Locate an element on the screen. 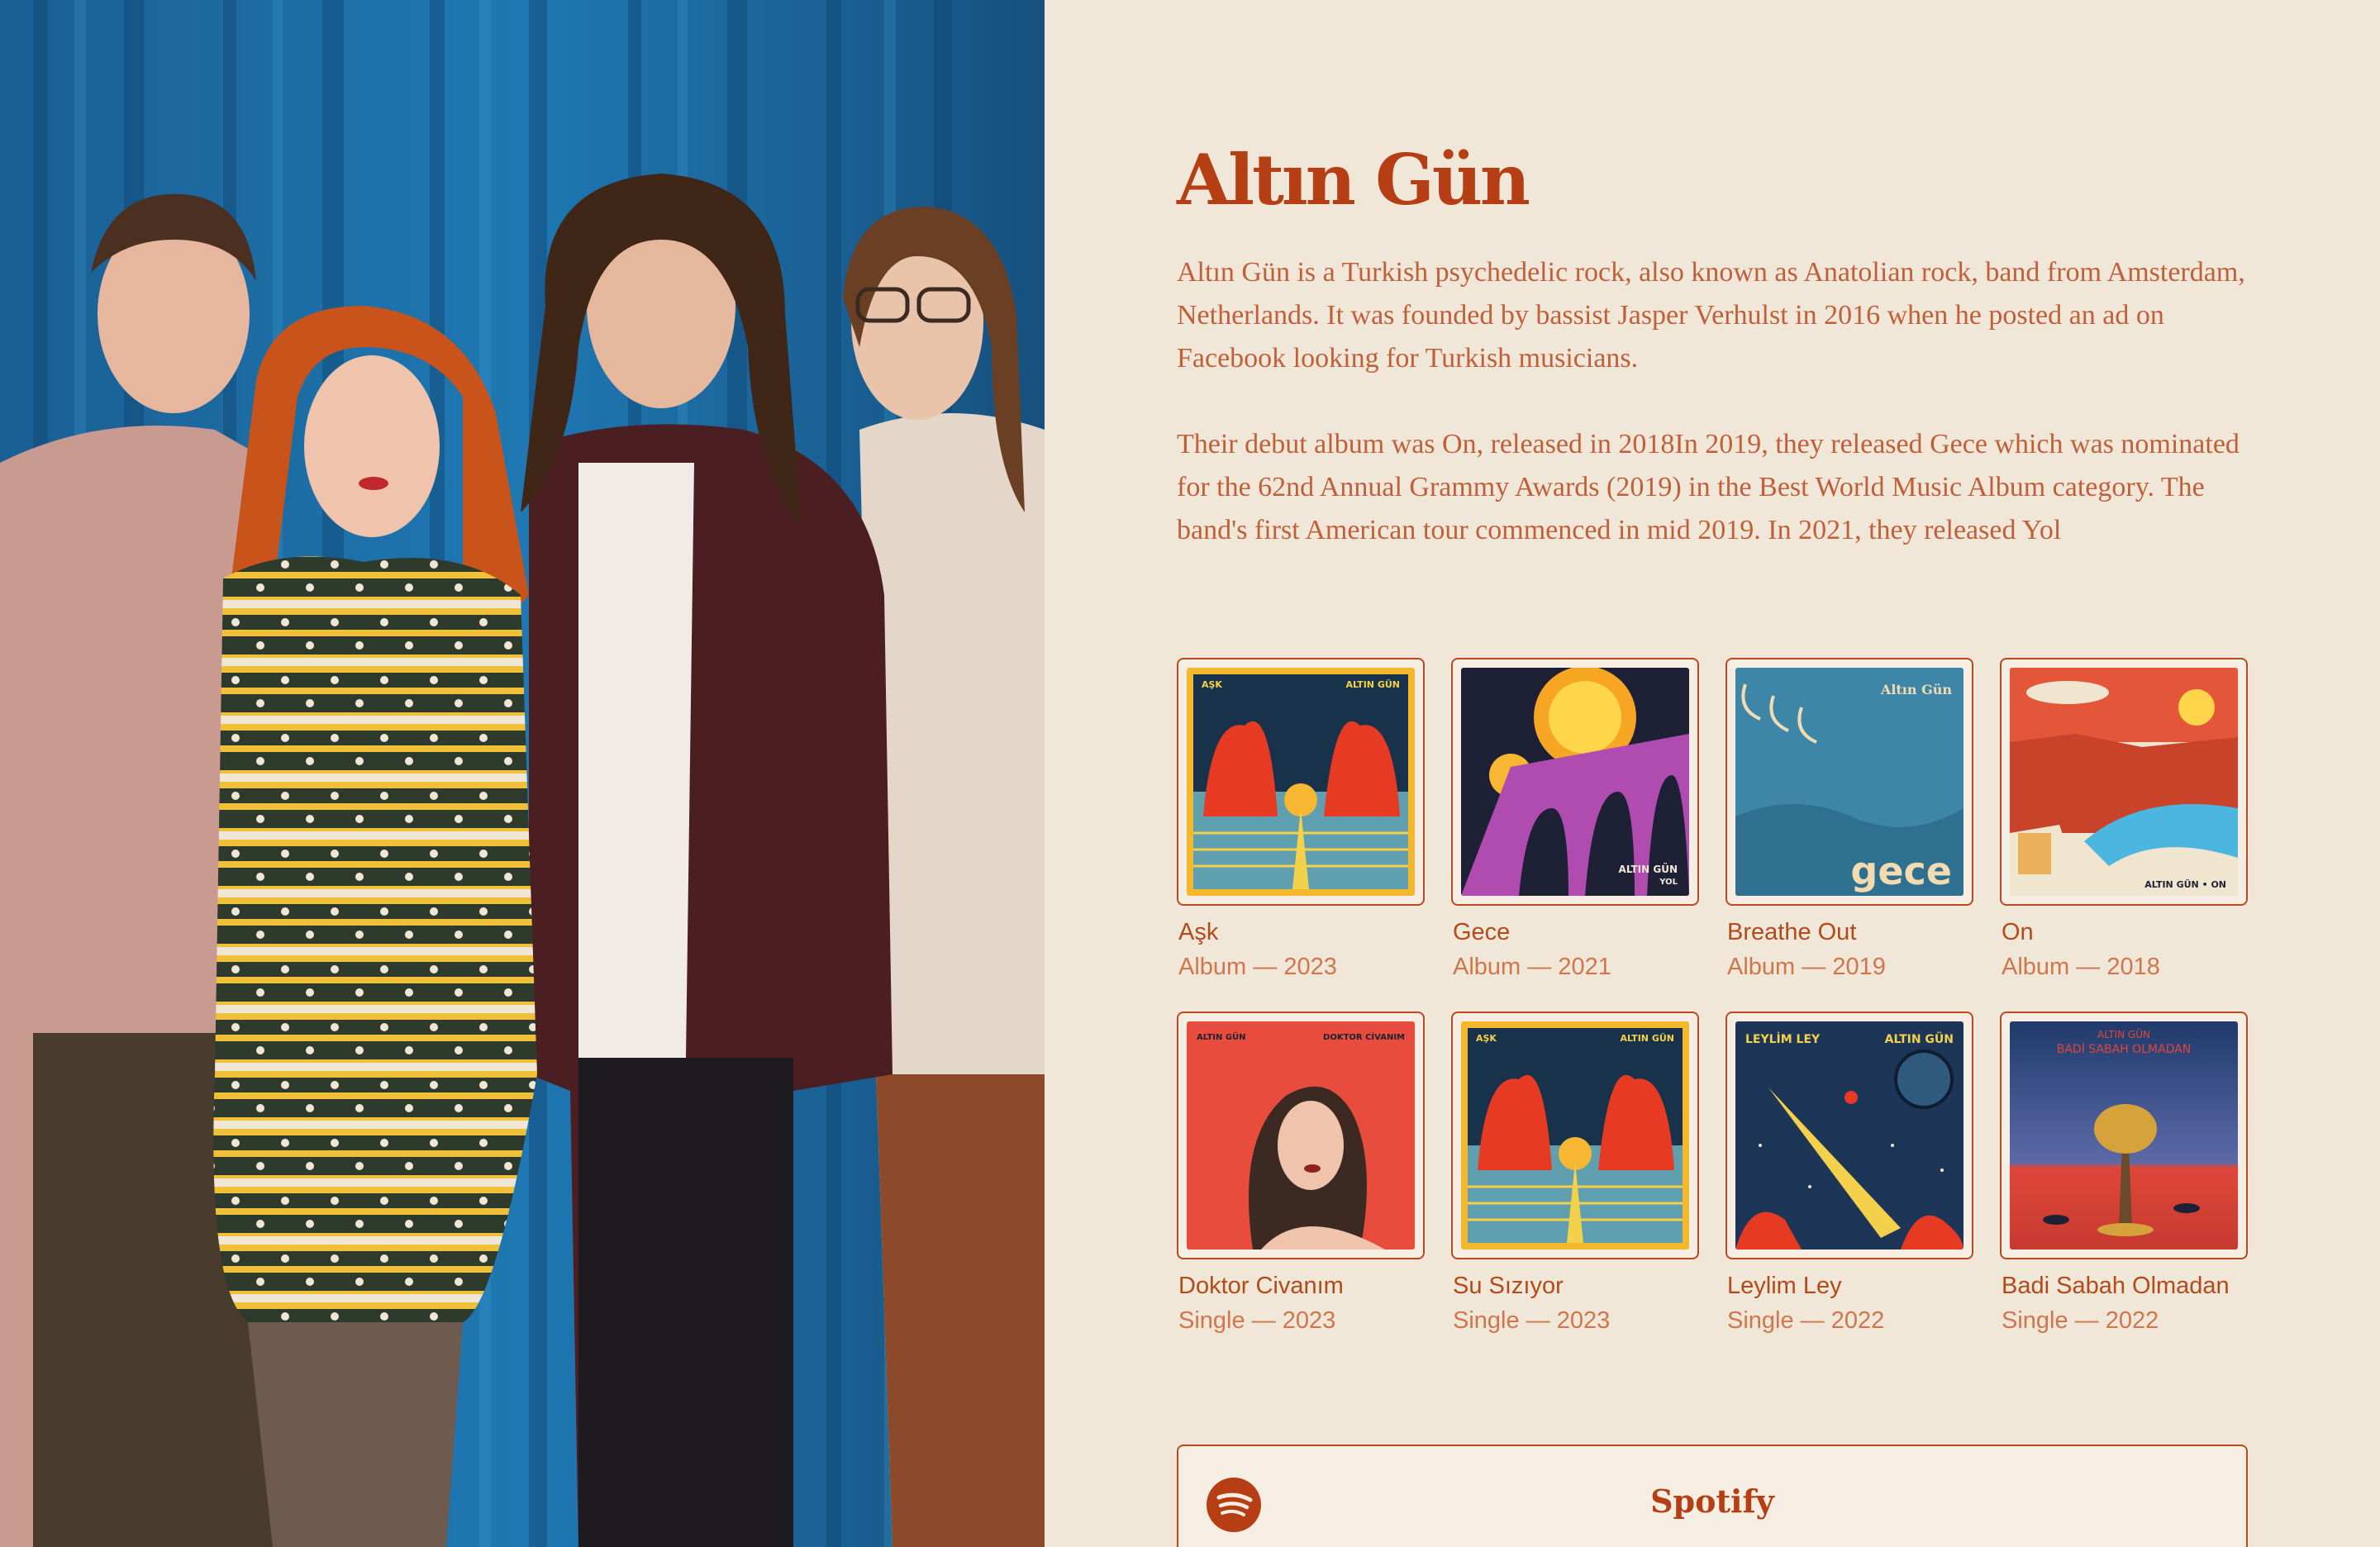 Image resolution: width=2380 pixels, height=1547 pixels. album-artwork: LEYLİM LEY ALTIN GÜN is located at coordinates (1849, 1135).